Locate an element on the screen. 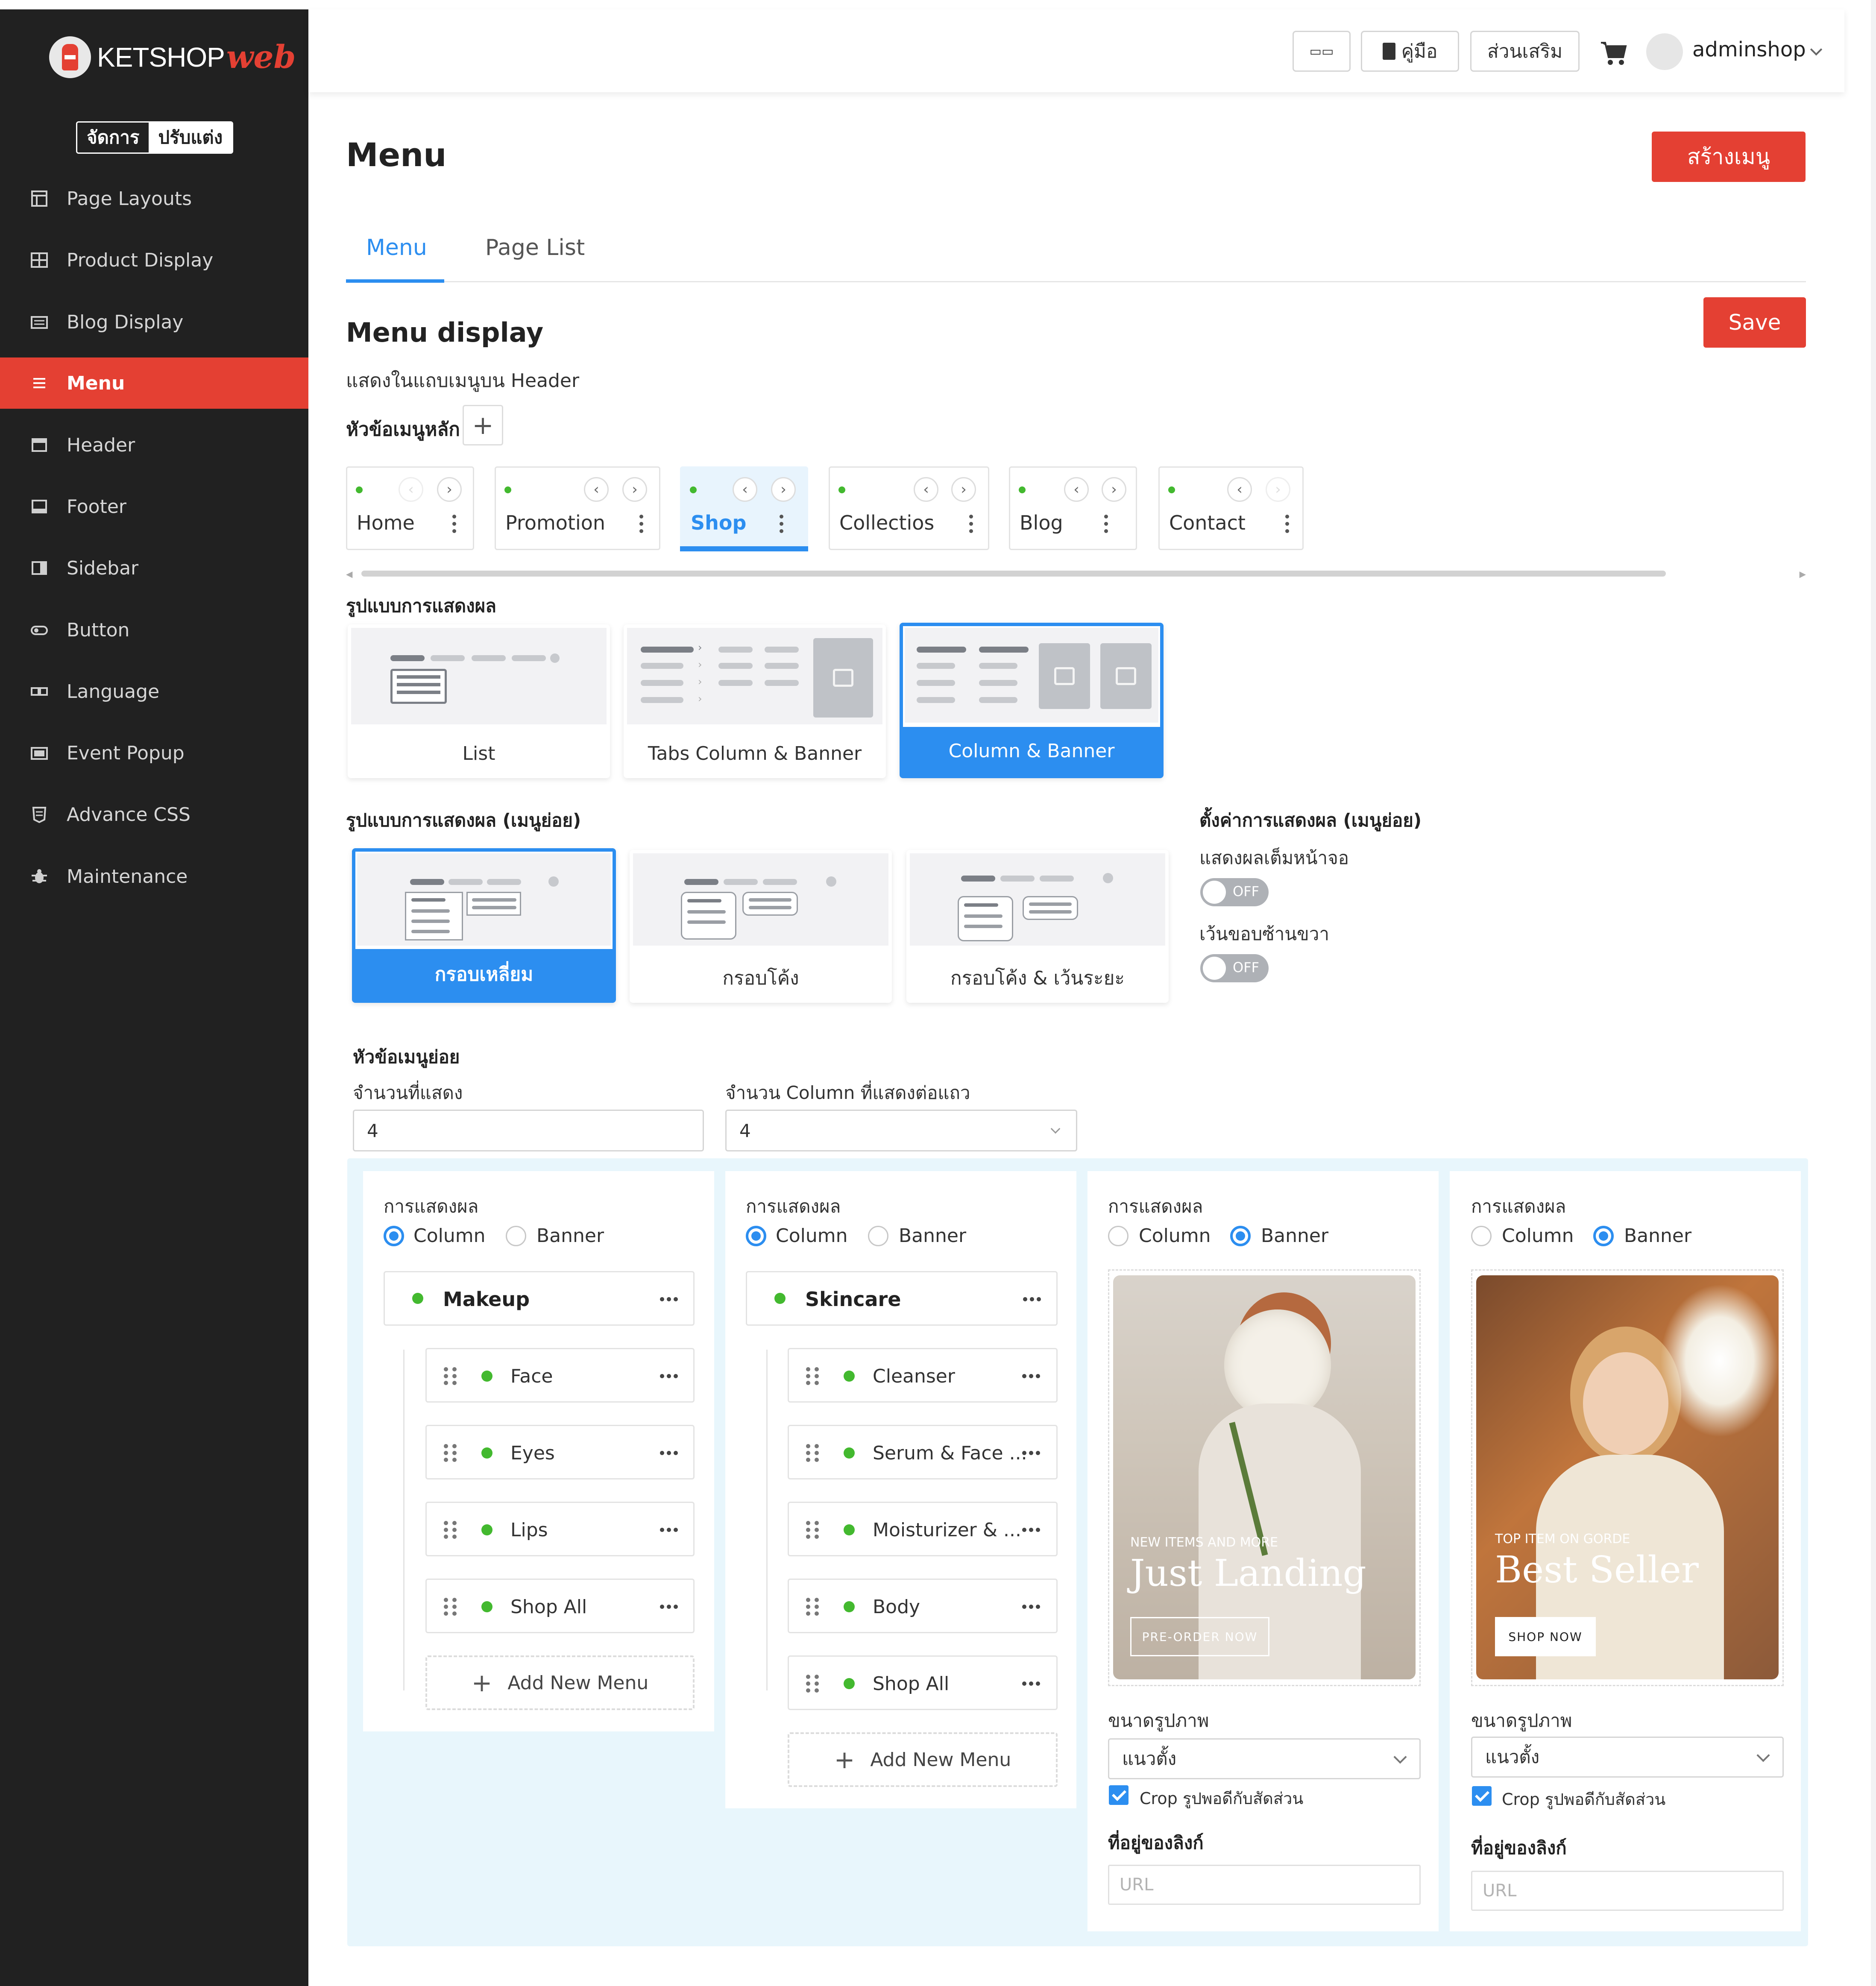 The width and height of the screenshot is (1876, 1986). sidebar-item-button: Button is located at coordinates (154, 630).